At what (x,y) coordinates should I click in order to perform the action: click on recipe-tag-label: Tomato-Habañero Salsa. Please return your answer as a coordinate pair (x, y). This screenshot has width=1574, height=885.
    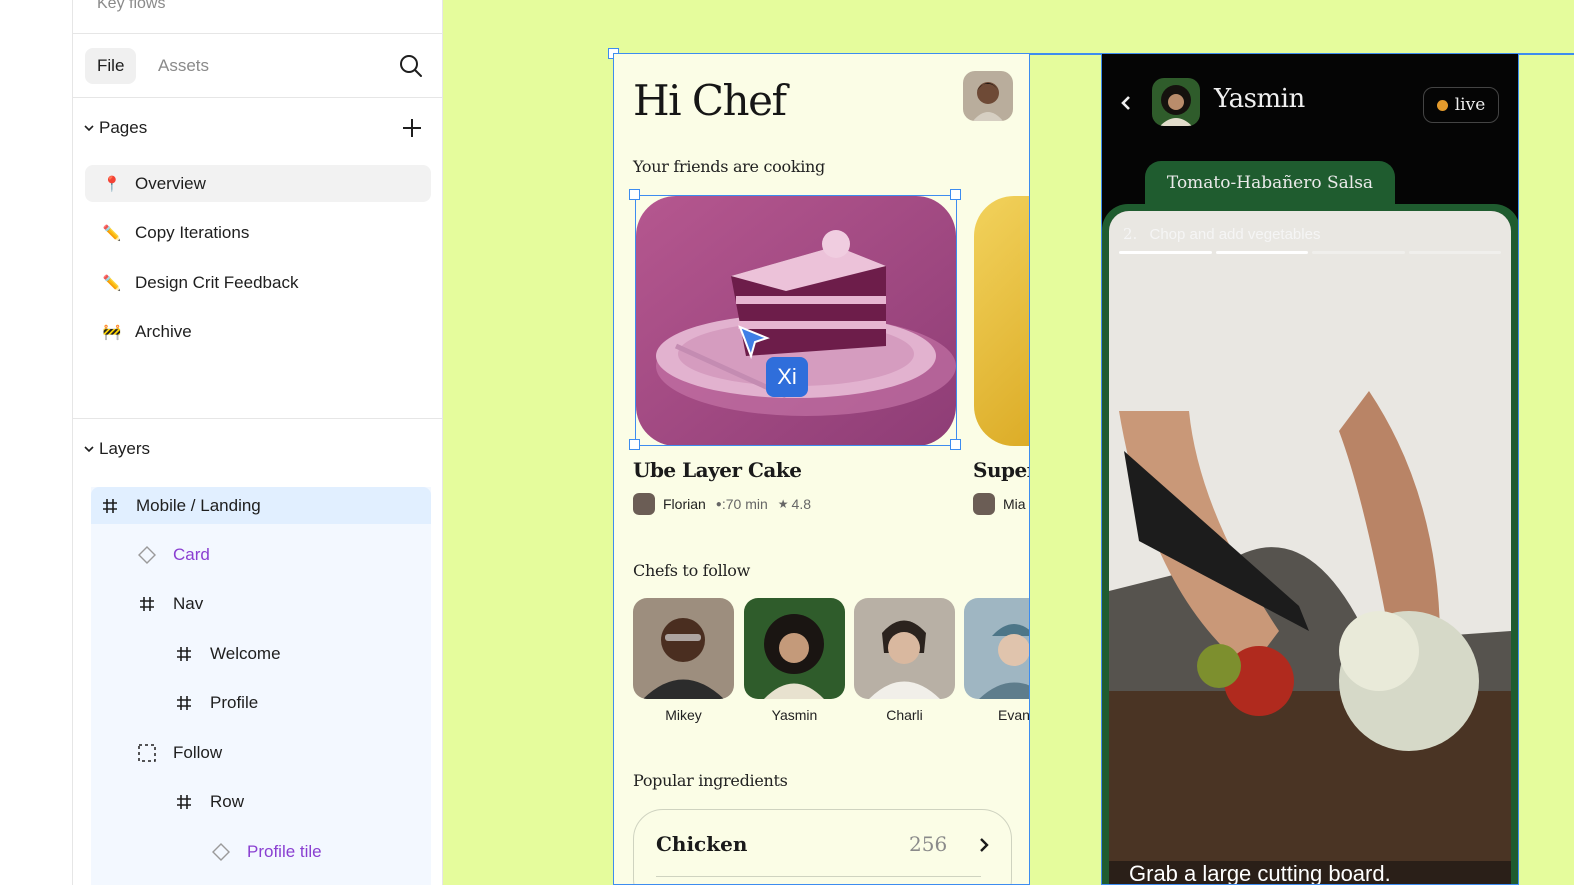
    Looking at the image, I should click on (1270, 183).